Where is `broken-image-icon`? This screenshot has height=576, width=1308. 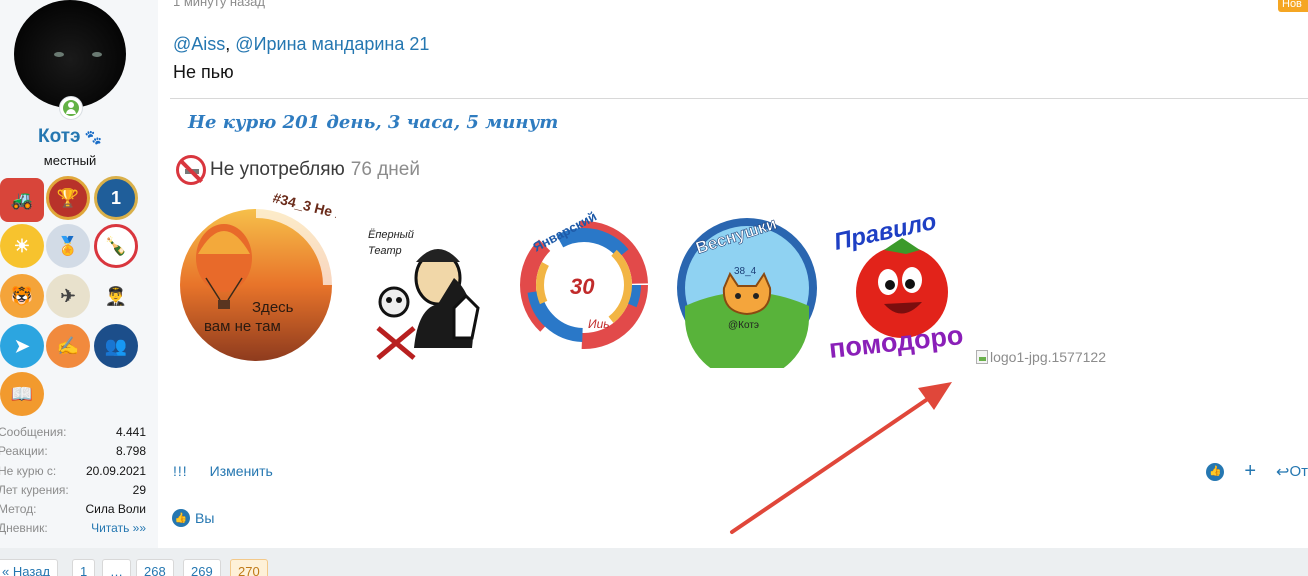 broken-image-icon is located at coordinates (982, 357).